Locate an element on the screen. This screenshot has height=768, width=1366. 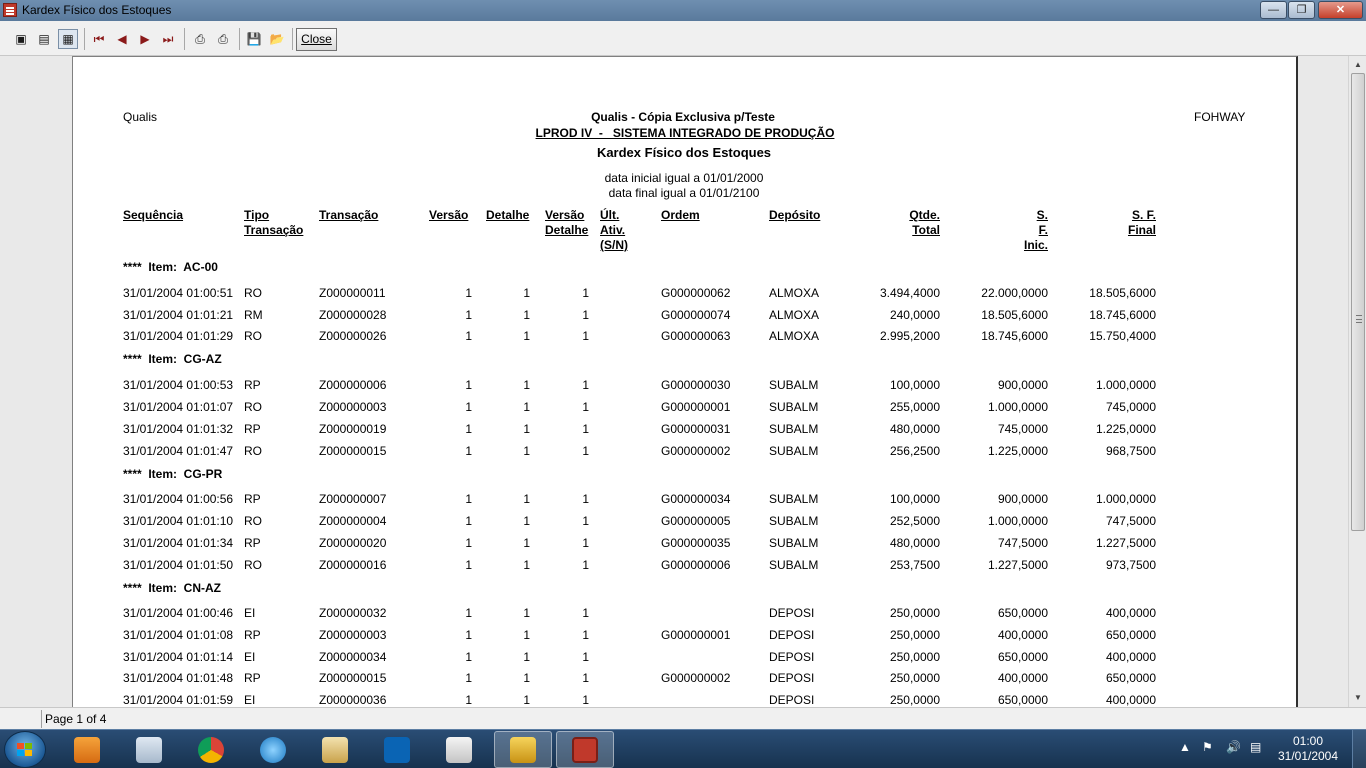
toolbar-separator is located at coordinates (292, 39).